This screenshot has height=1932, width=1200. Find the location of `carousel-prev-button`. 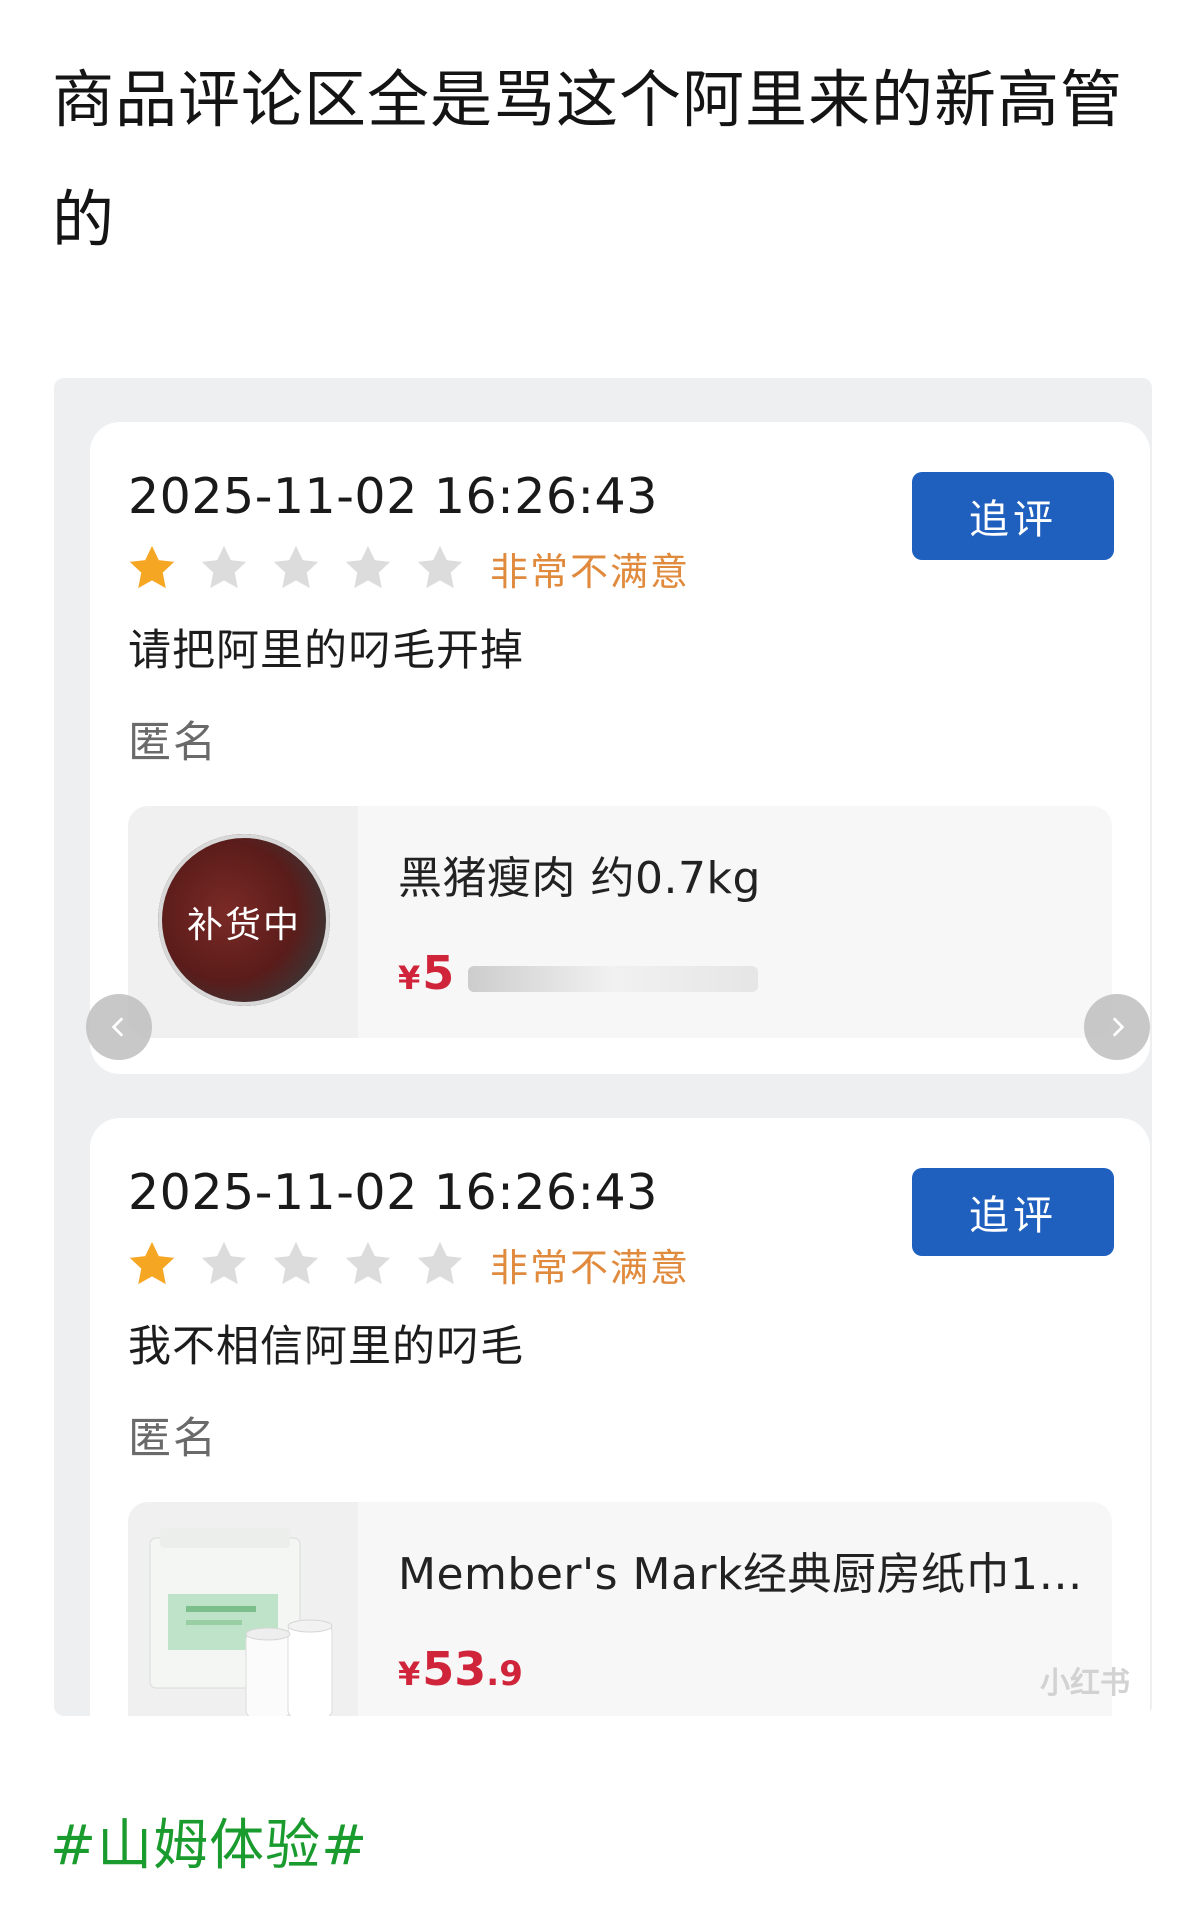

carousel-prev-button is located at coordinates (119, 1027).